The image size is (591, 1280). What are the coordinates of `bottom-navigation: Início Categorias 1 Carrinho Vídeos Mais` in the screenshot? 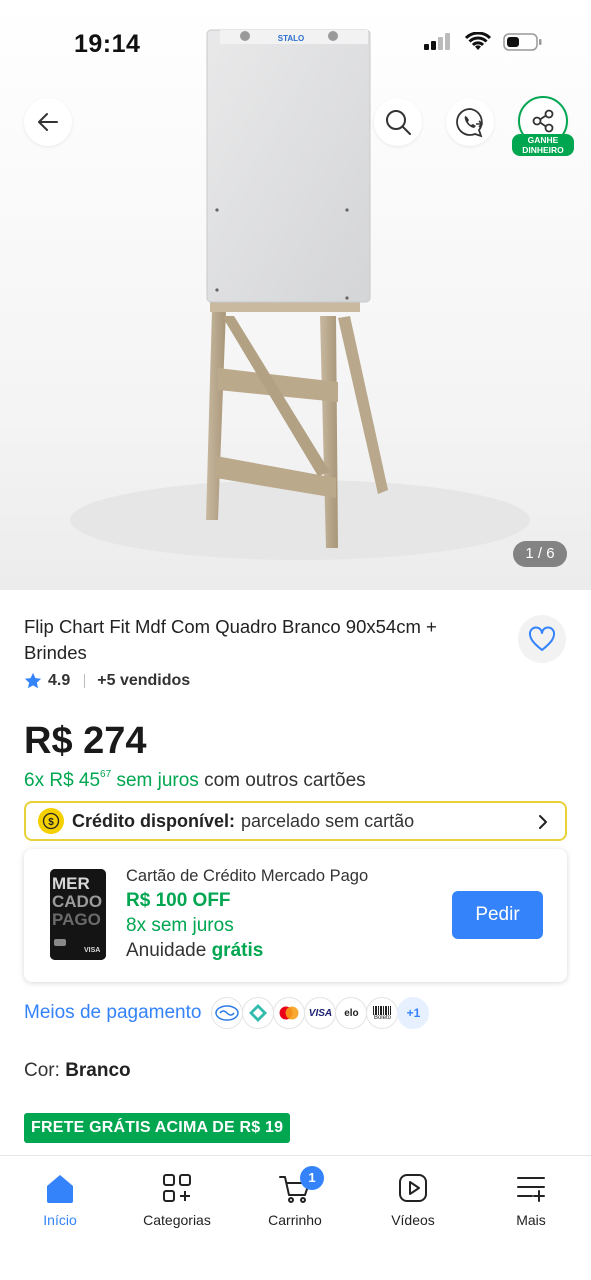 It's located at (295, 1217).